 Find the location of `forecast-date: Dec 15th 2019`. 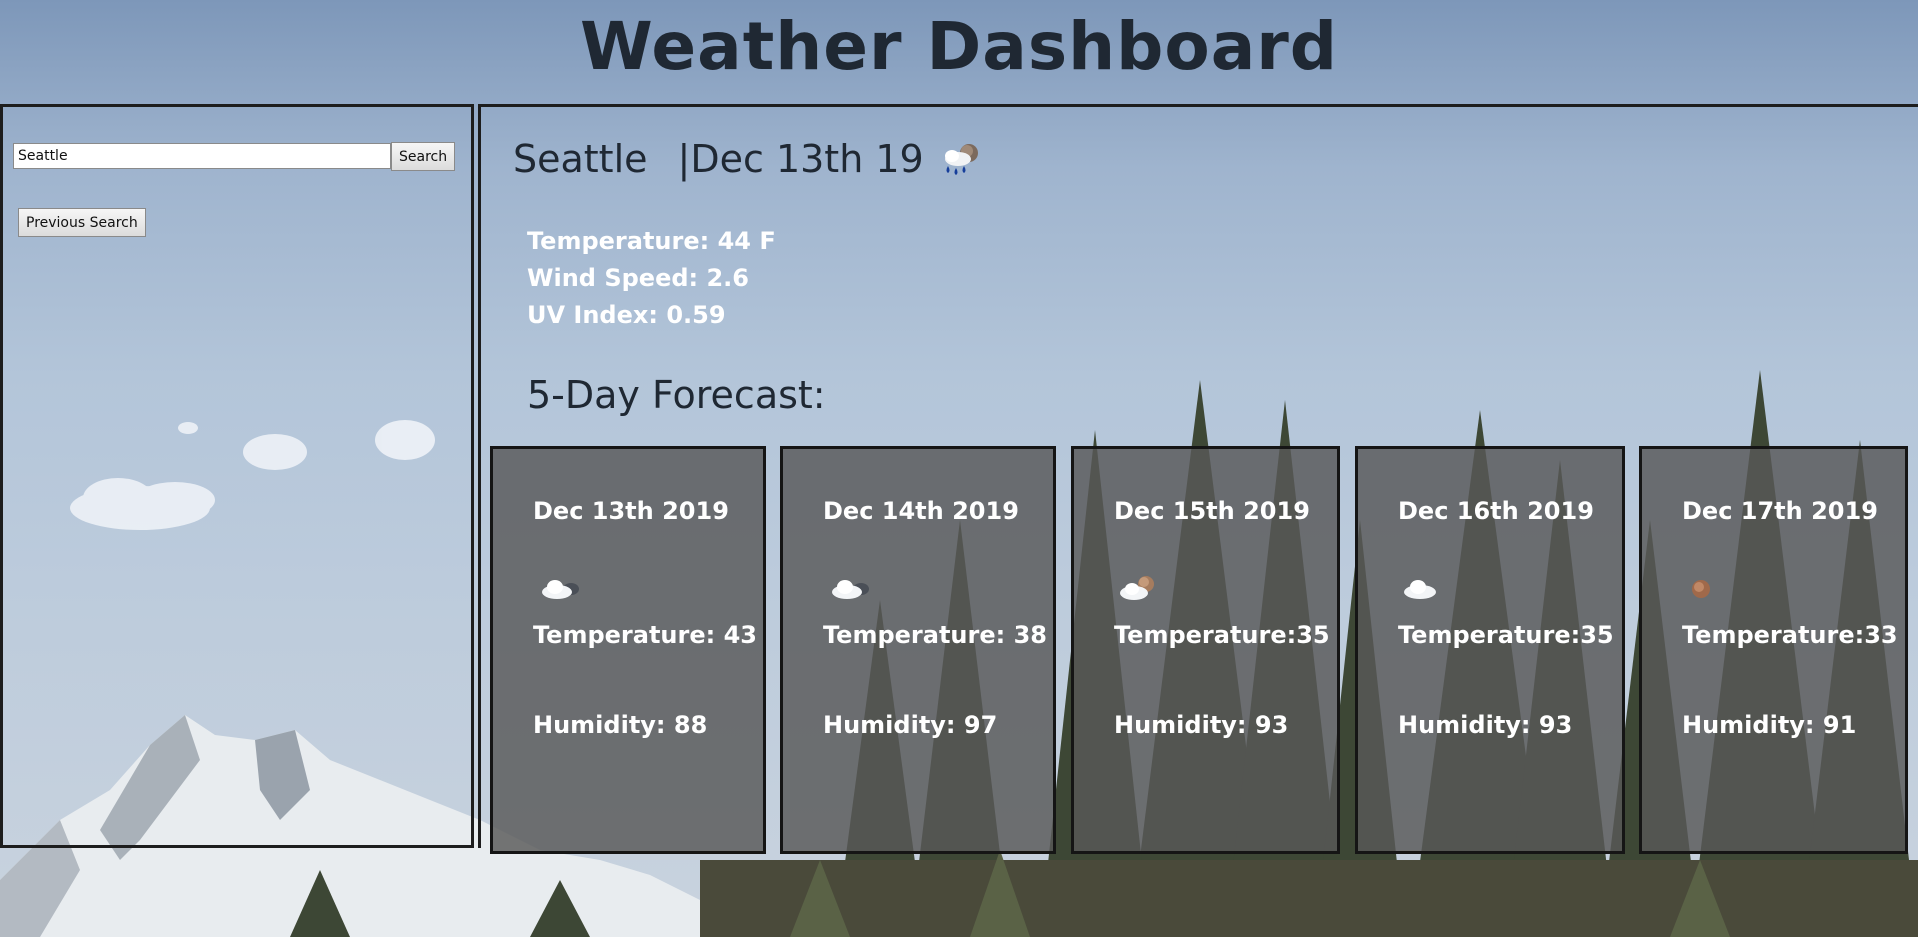

forecast-date: Dec 15th 2019 is located at coordinates (1212, 511).